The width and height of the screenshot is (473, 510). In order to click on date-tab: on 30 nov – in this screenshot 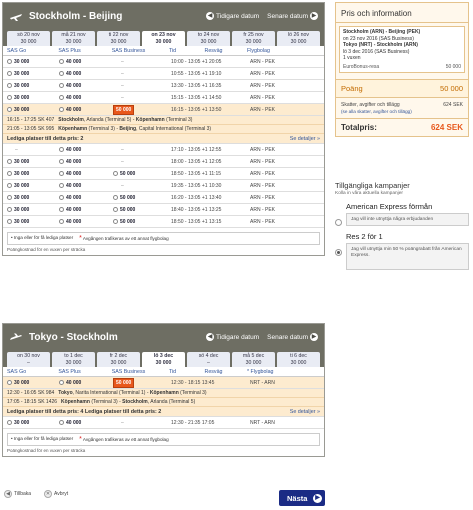, I will do `click(28, 359)`.